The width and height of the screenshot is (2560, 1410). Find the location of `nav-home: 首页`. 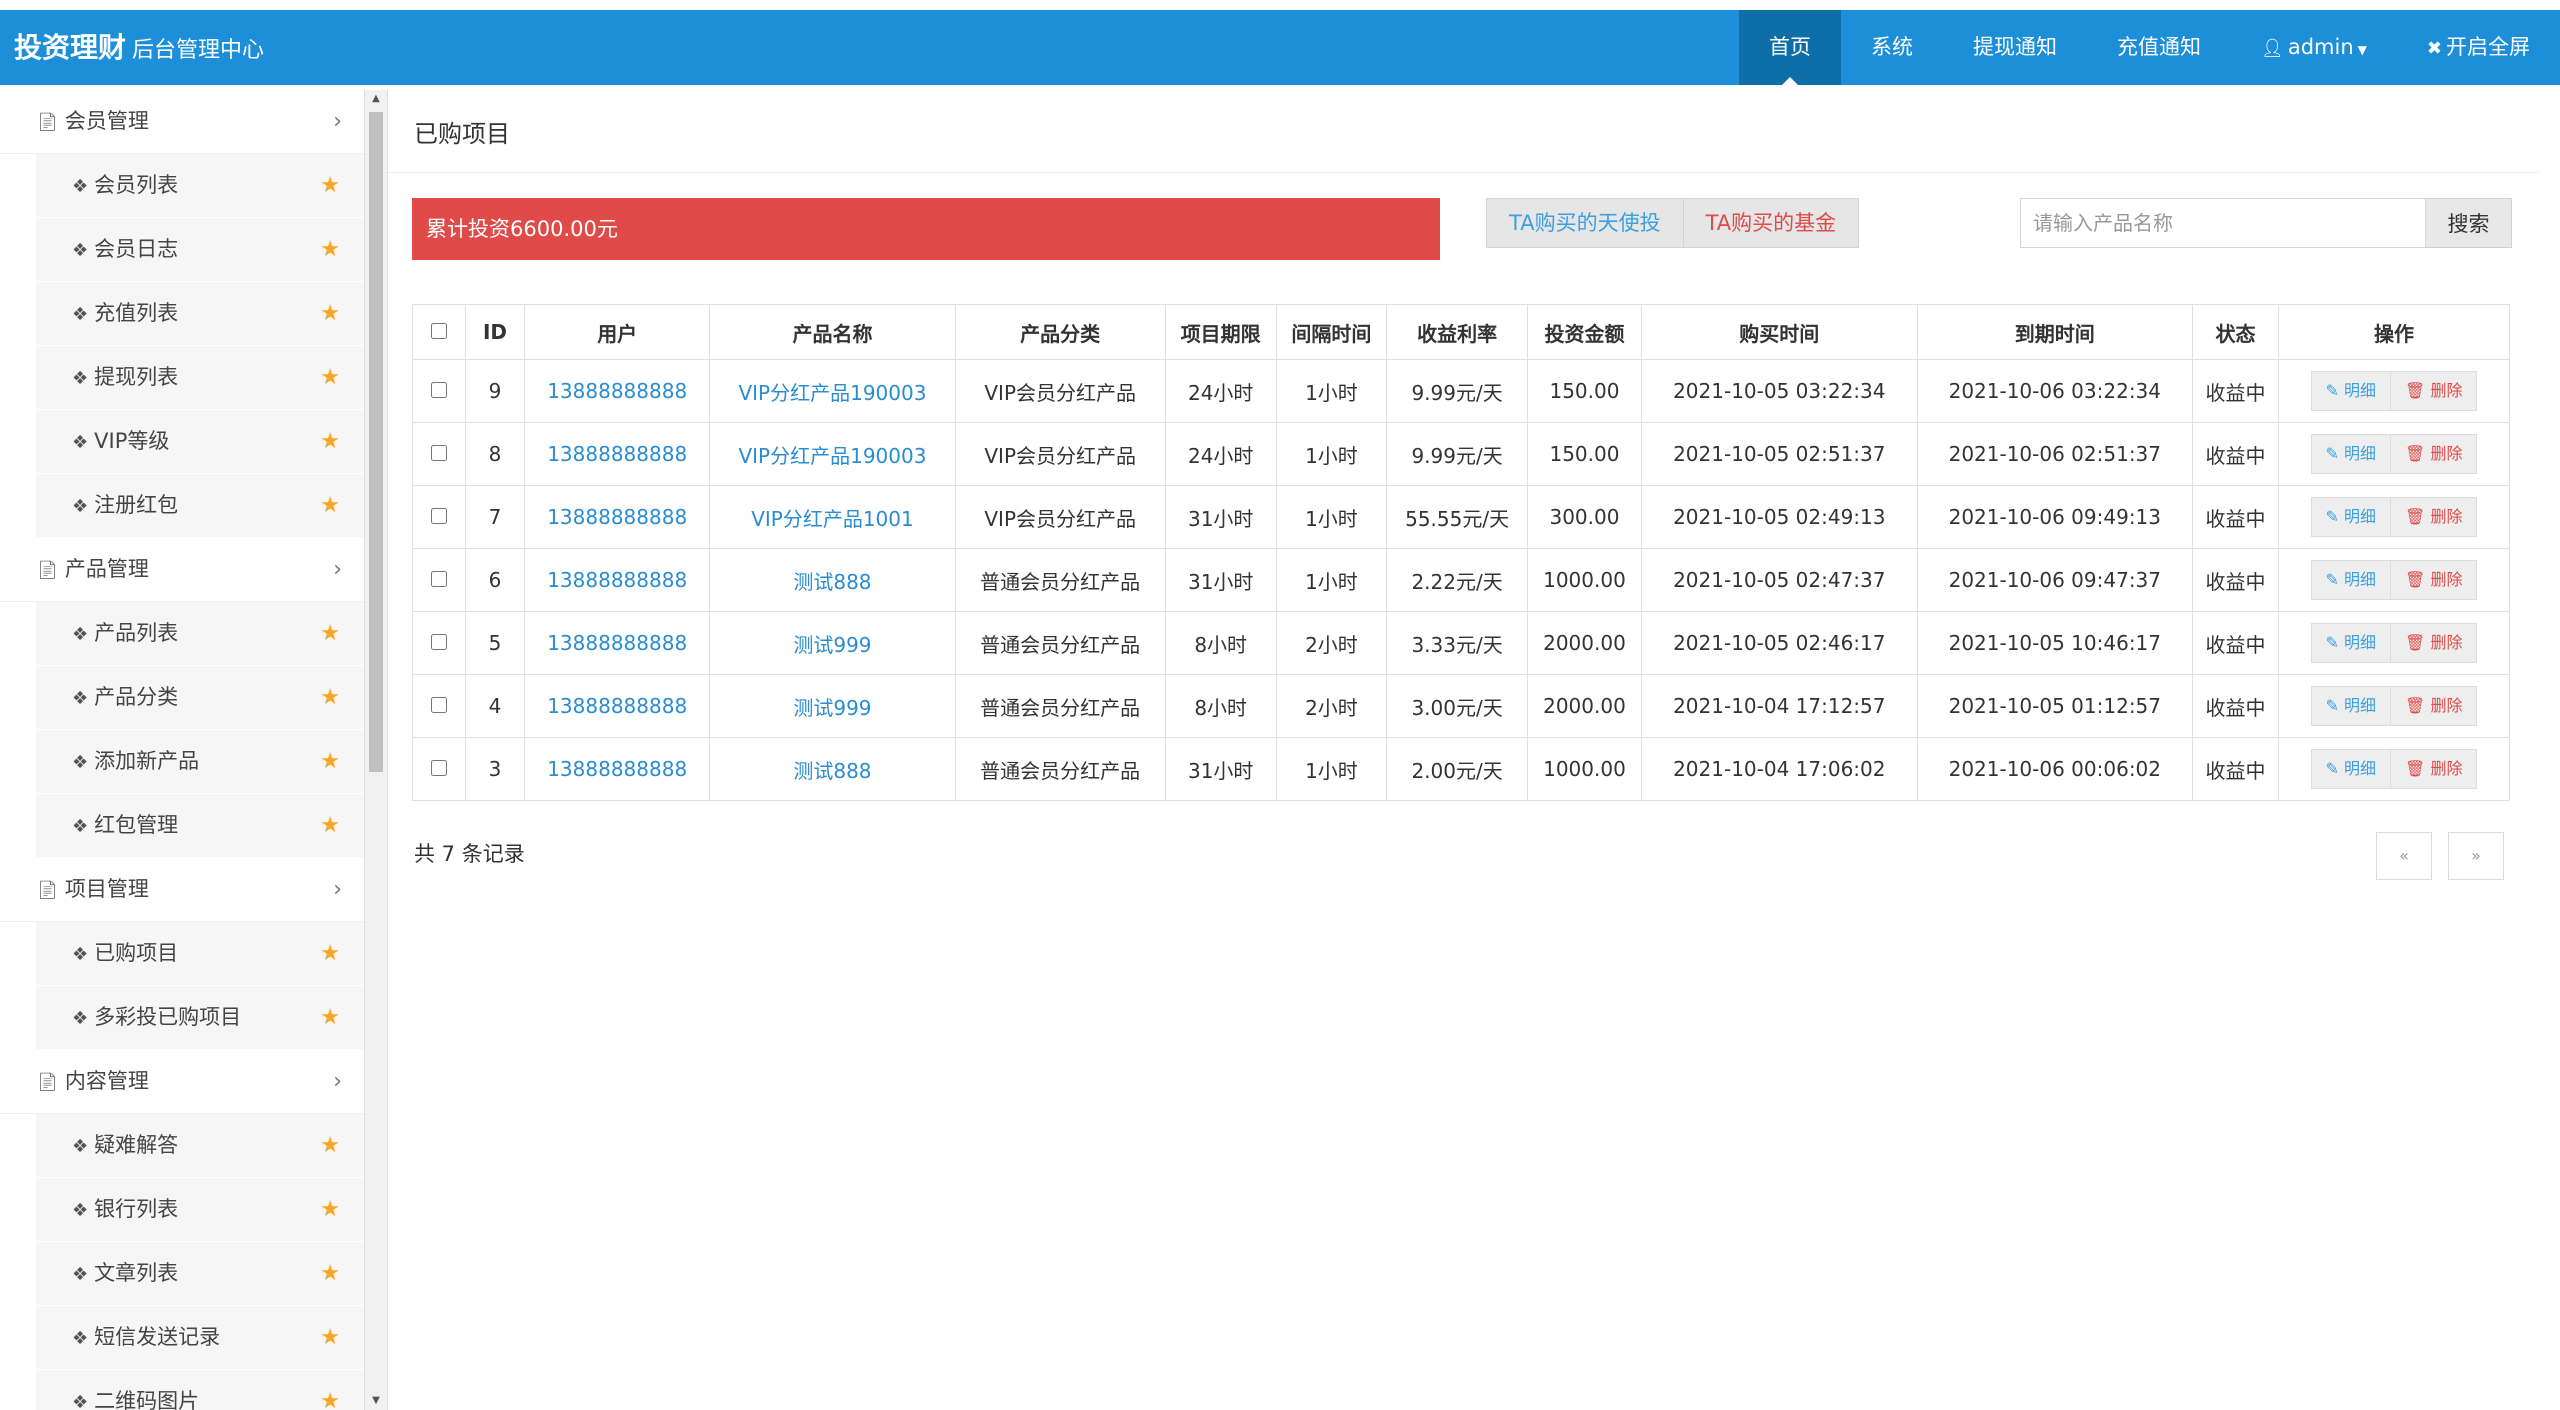

nav-home: 首页 is located at coordinates (1790, 47).